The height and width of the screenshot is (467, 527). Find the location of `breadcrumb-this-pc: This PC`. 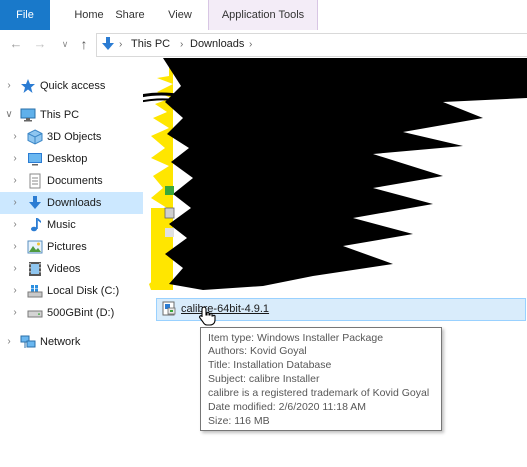

breadcrumb-this-pc: This PC is located at coordinates (150, 44).